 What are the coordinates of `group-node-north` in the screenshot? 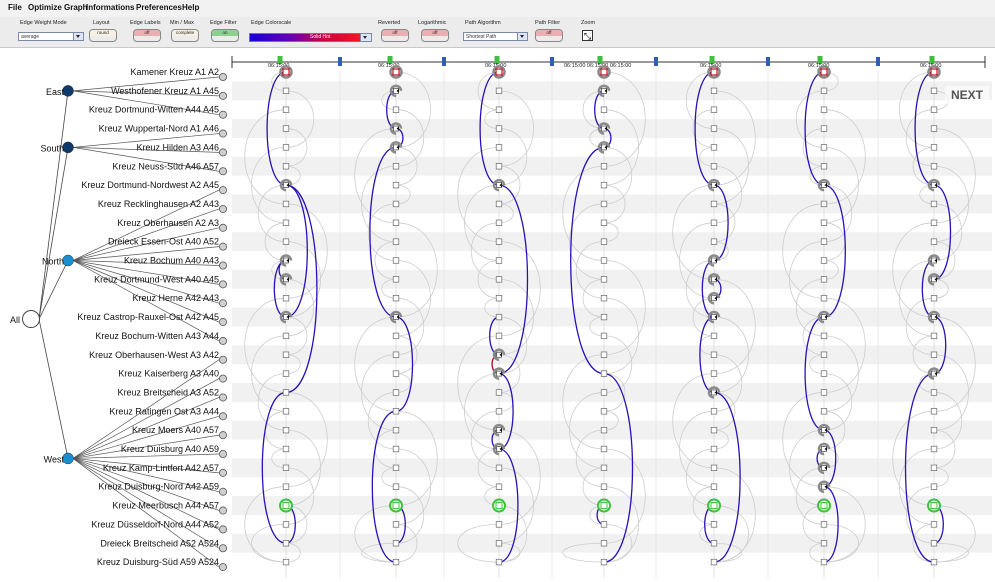 It's located at (68, 260).